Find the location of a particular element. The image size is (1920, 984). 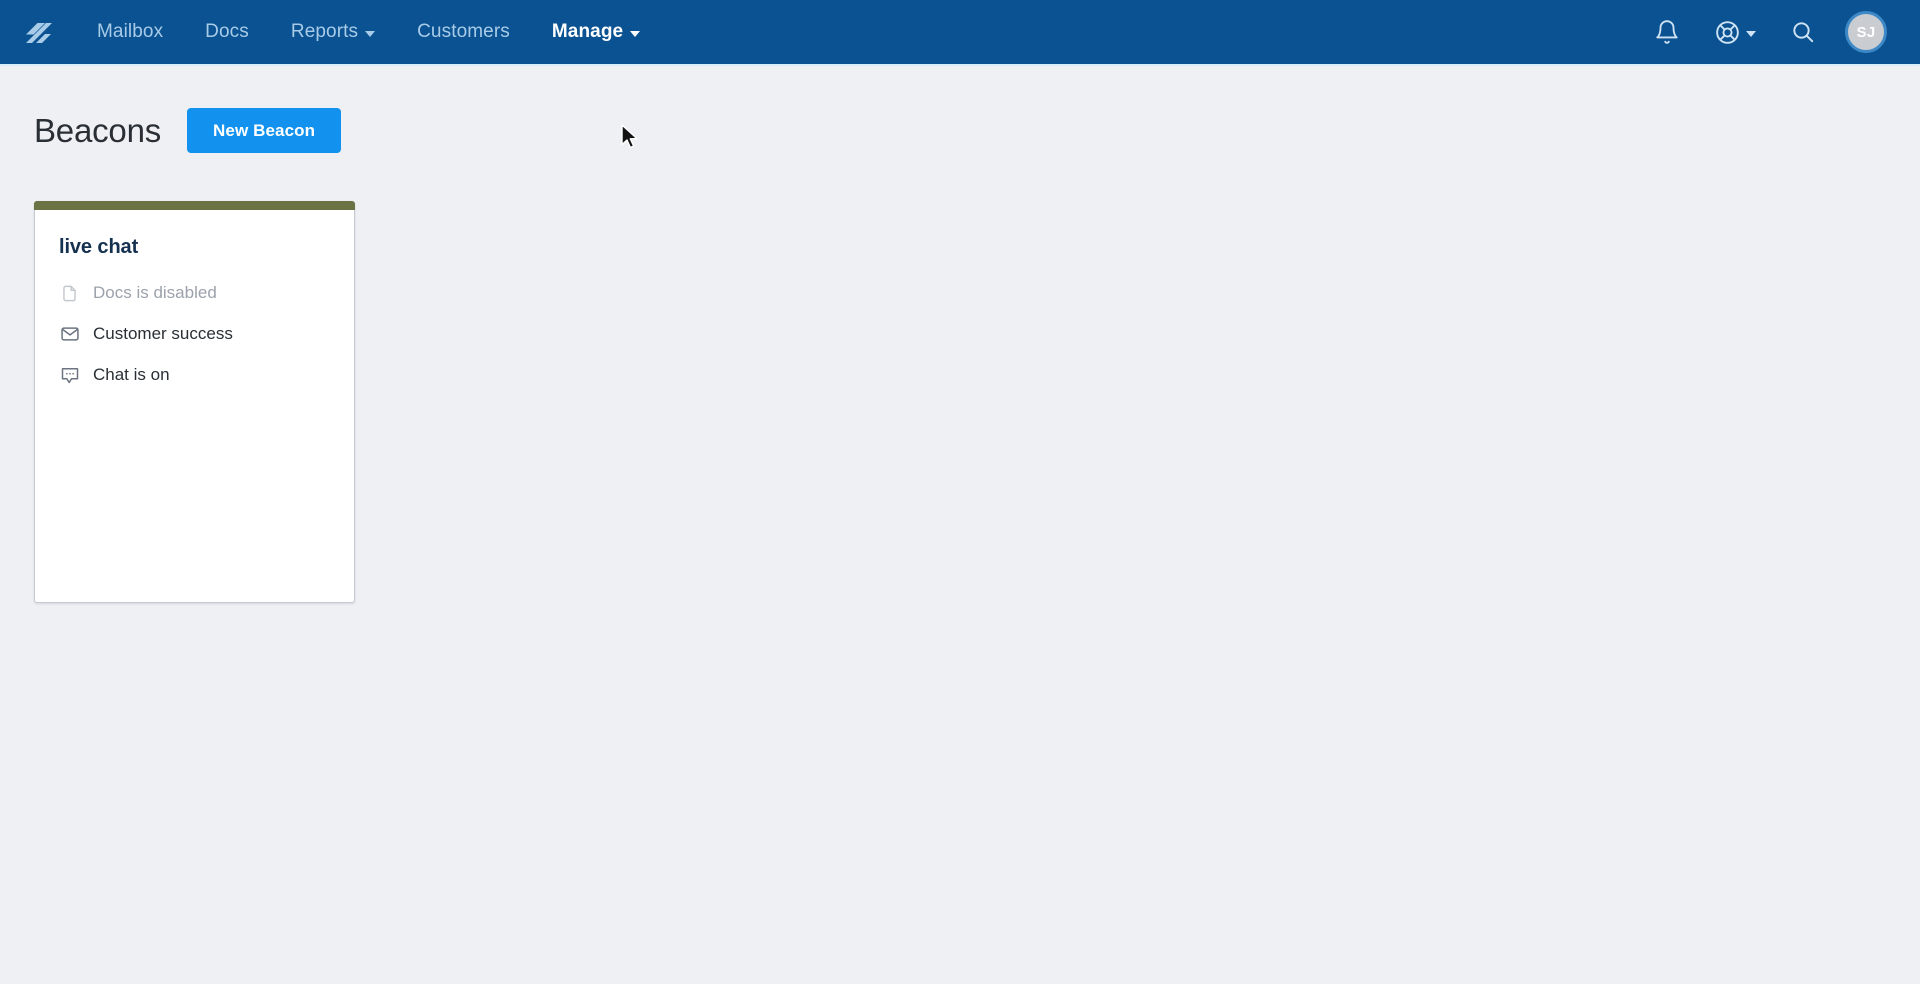

primary-nav-items: Mailbox Docs Reports Customers Manage is located at coordinates (368, 32).